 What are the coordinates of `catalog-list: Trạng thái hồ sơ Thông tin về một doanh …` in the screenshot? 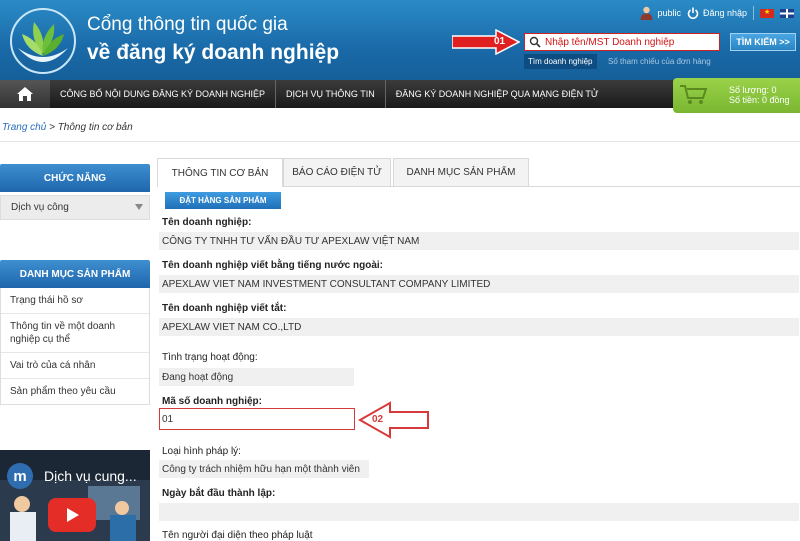 It's located at (75, 346).